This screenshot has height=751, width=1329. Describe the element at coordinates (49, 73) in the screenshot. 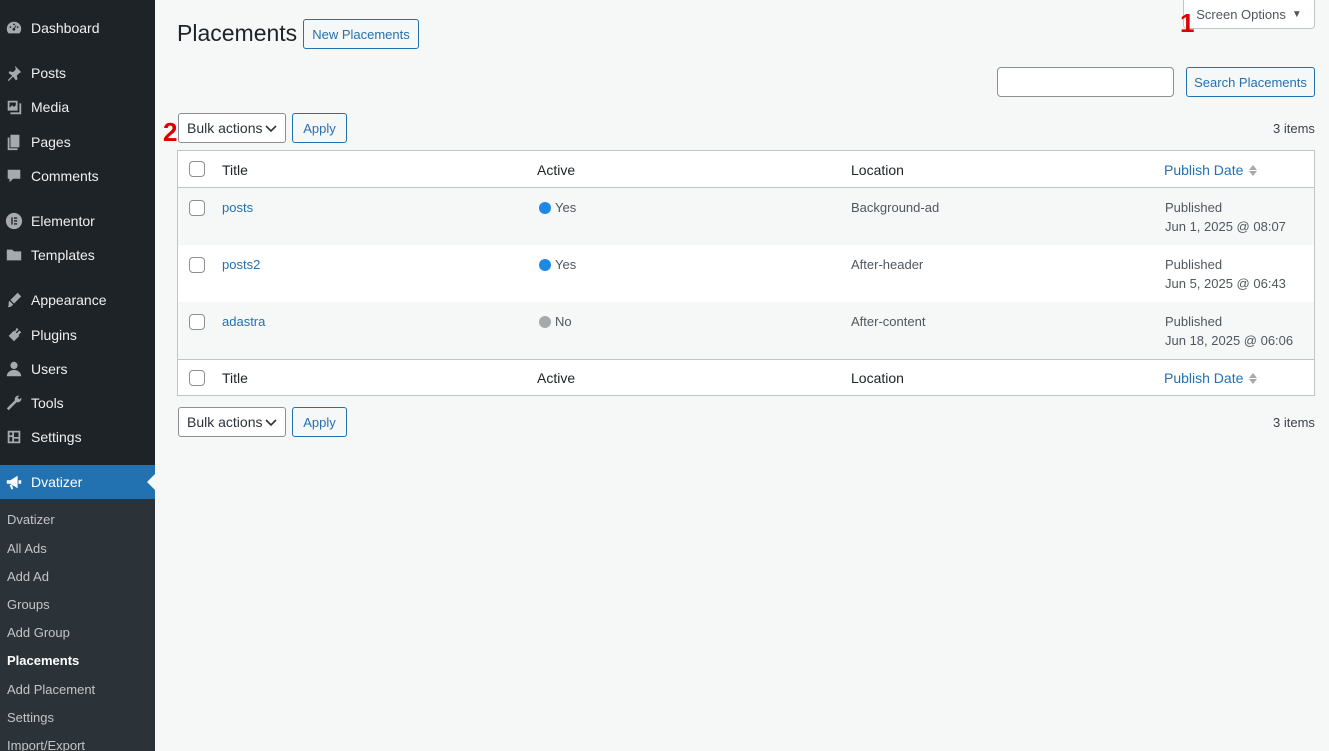

I see `menu-label: Posts` at that location.